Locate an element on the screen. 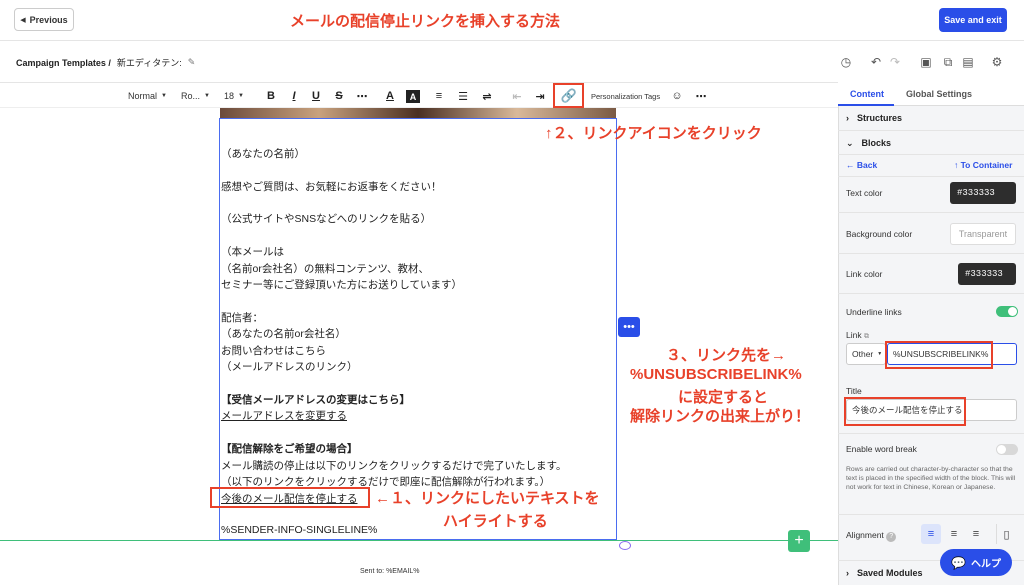 The height and width of the screenshot is (585, 1024). align-center-icon: ≡ is located at coordinates (954, 534).